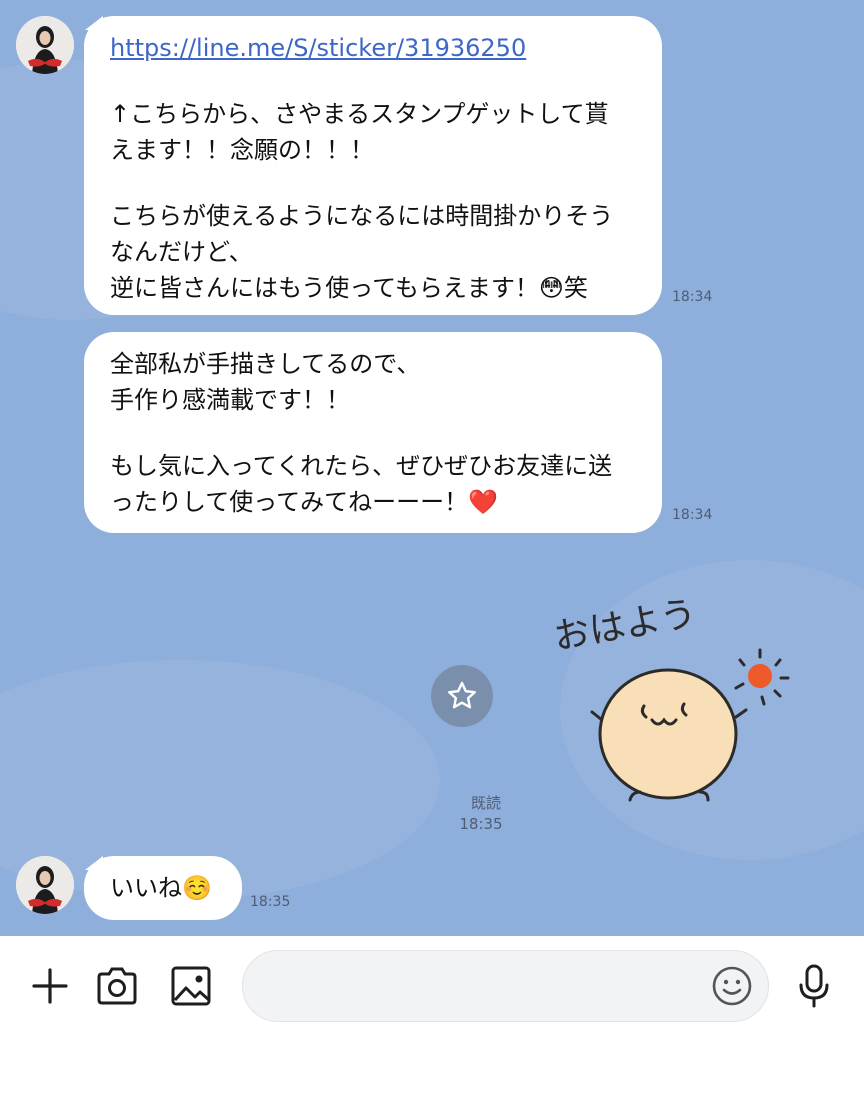 The image size is (864, 1106). I want to click on sticker-link: https://line.me/S/sticker/31936250, so click(318, 48).